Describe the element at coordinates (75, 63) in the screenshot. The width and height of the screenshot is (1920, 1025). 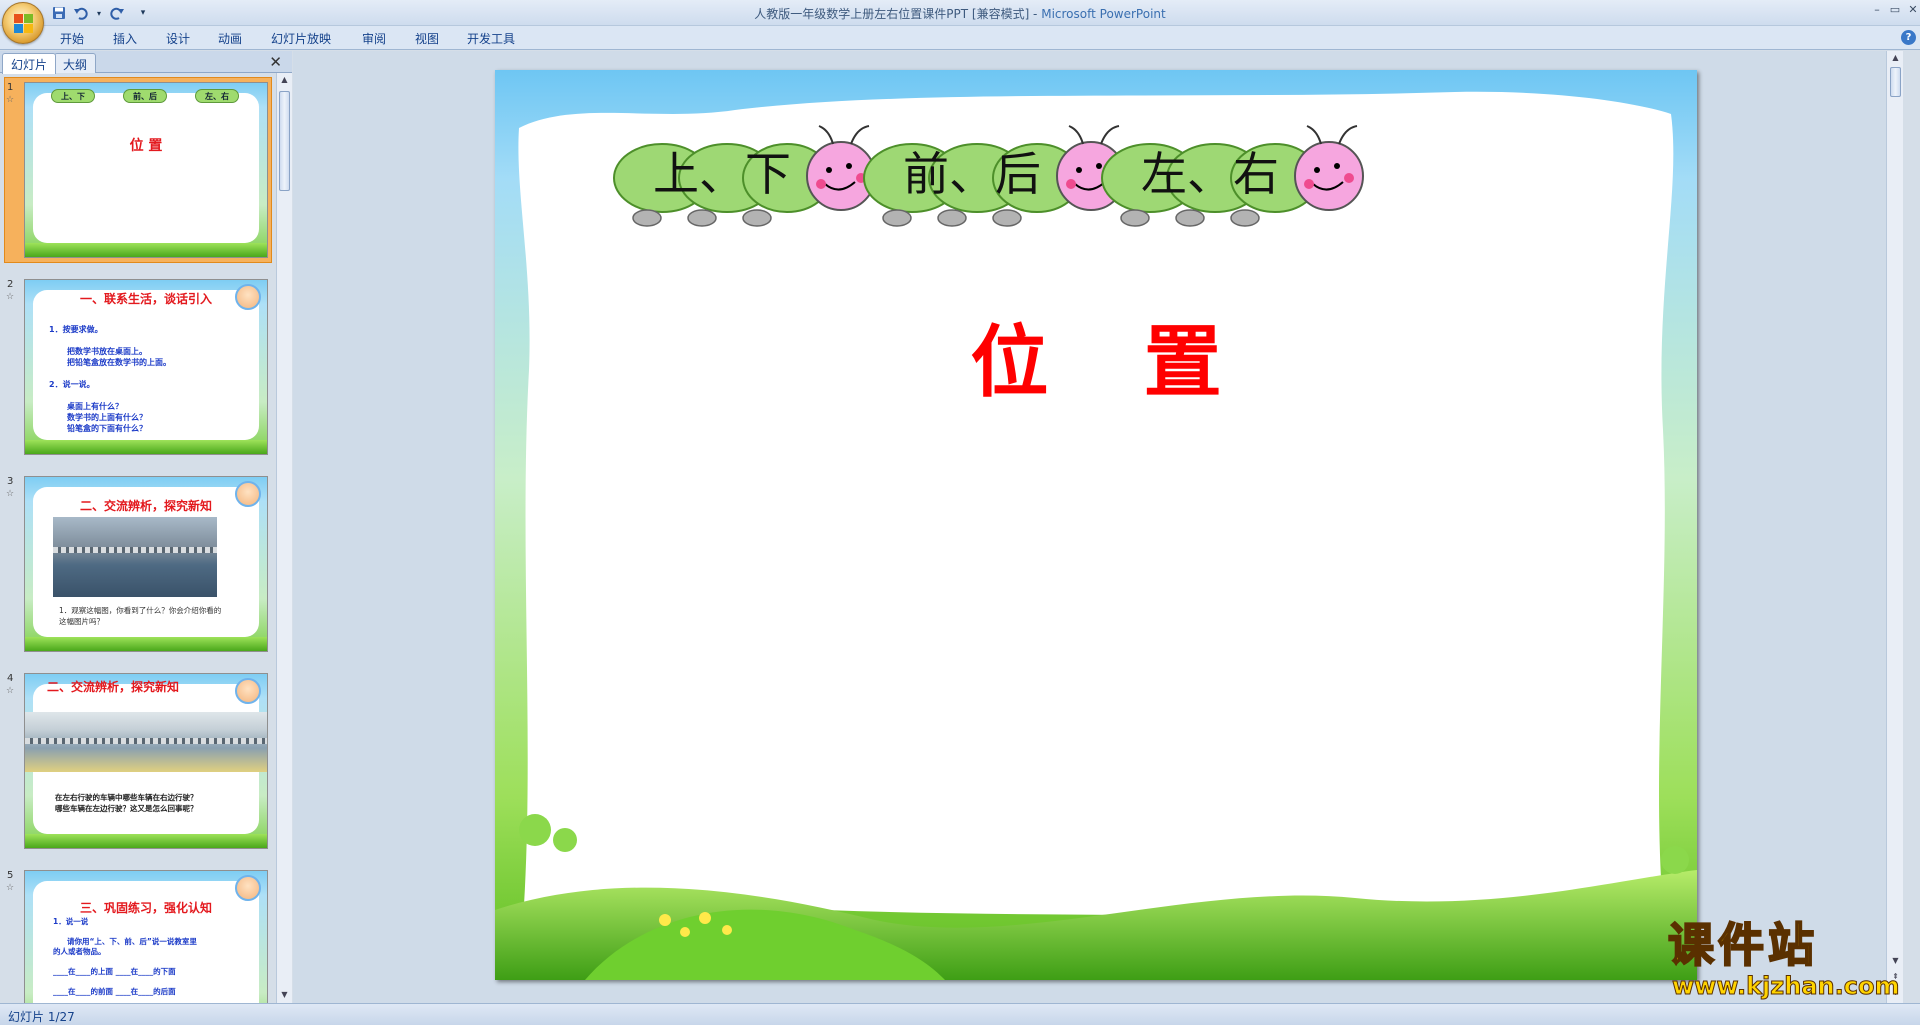
I see `tab-outline: 大纲` at that location.